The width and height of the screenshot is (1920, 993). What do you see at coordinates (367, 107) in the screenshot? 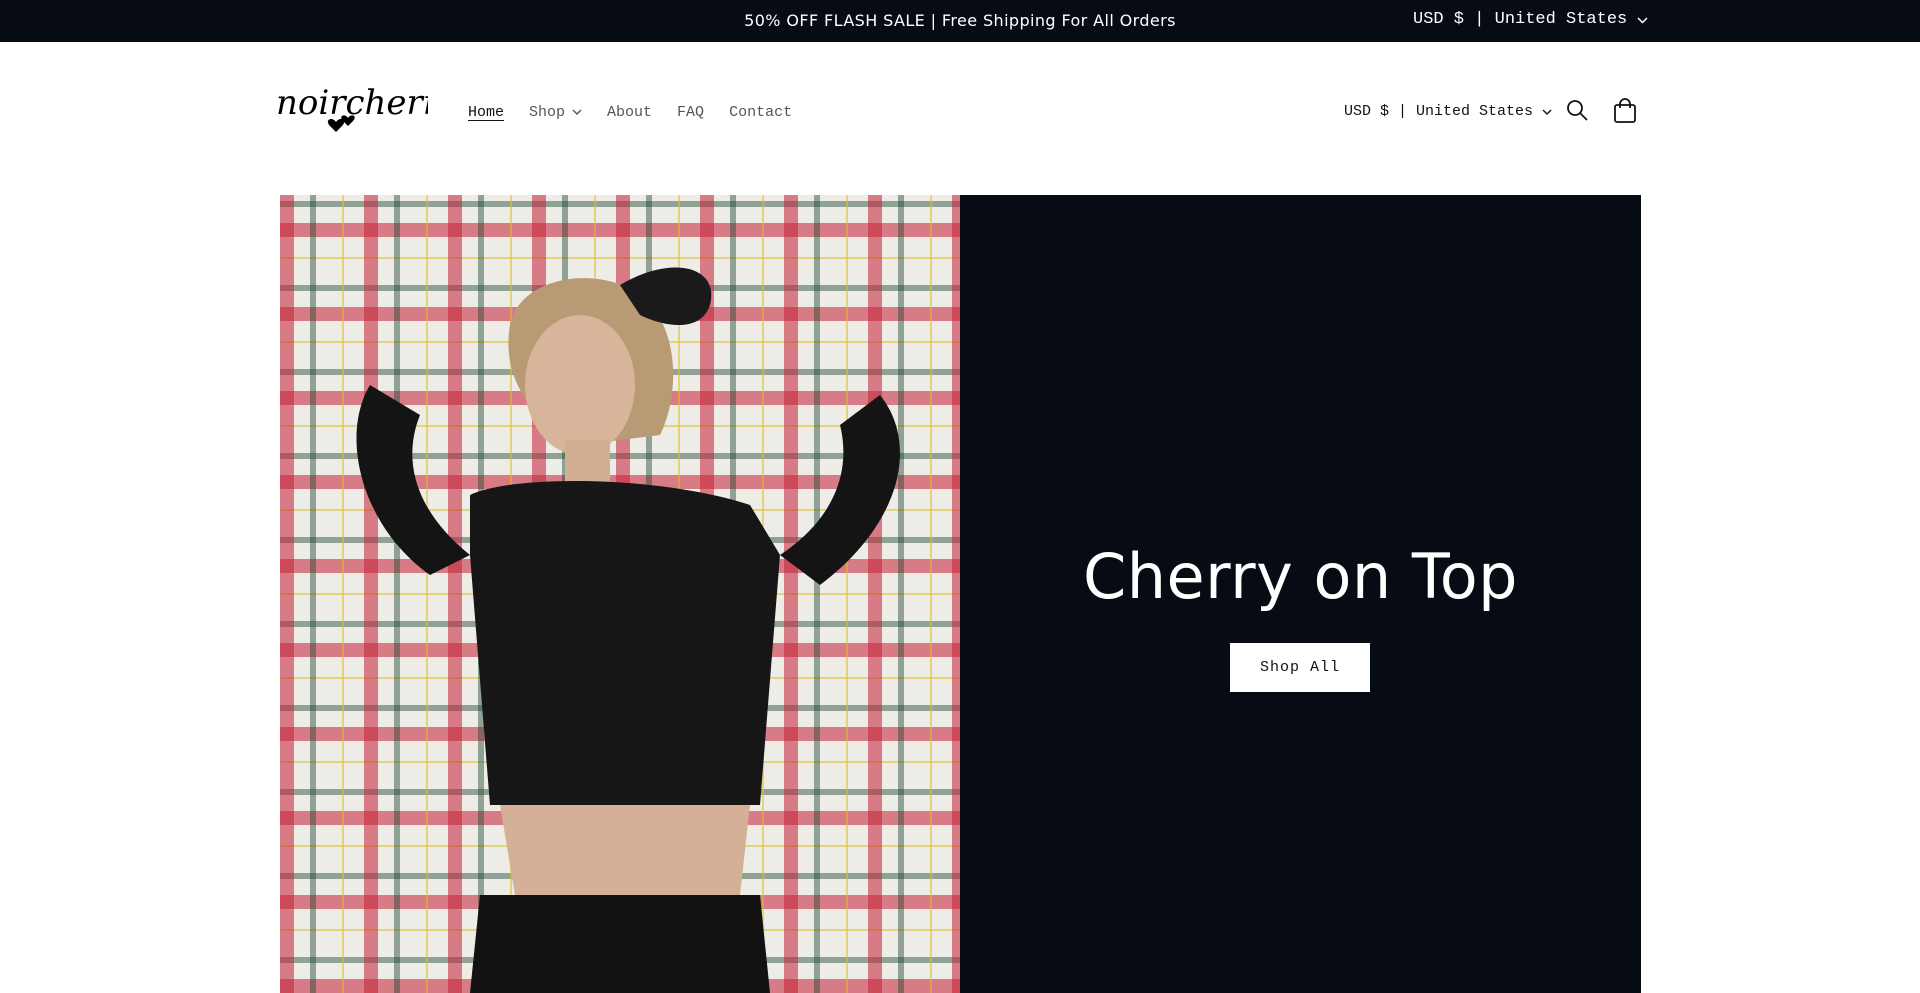
I see `noircherry-logo: noircherry` at bounding box center [367, 107].